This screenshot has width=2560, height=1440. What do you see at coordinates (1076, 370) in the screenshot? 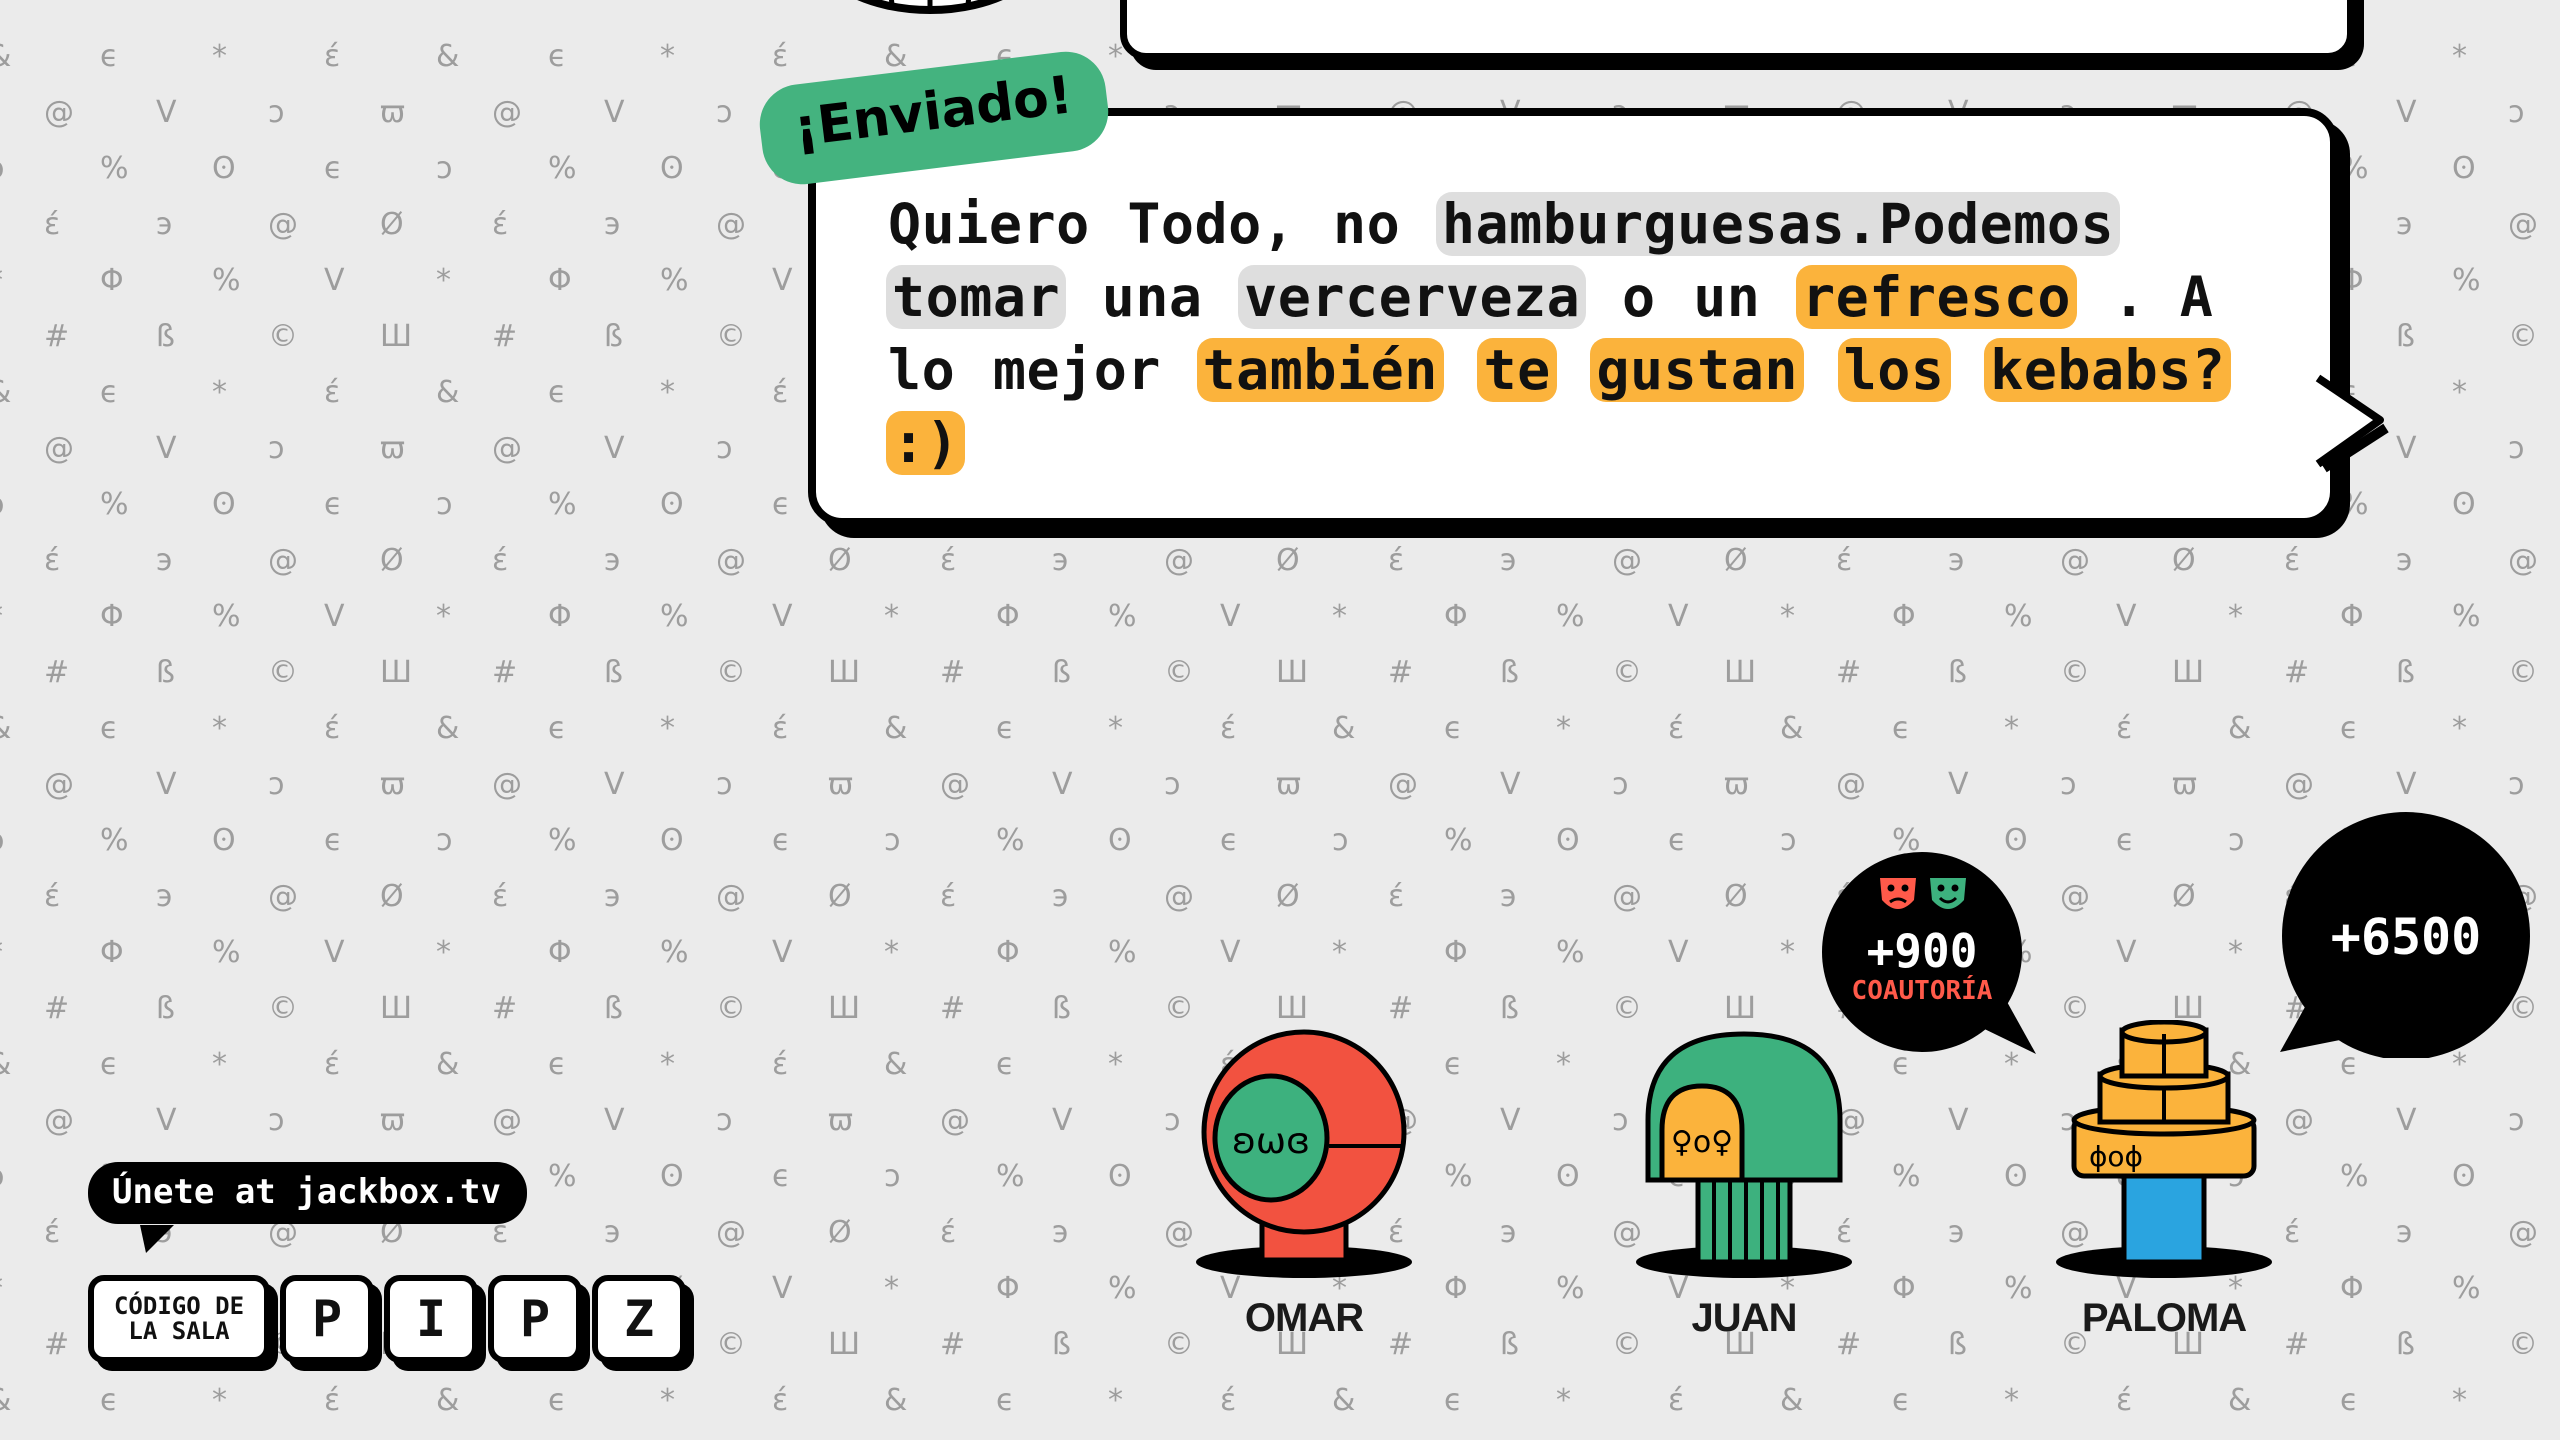
I see `message-word: mejor` at bounding box center [1076, 370].